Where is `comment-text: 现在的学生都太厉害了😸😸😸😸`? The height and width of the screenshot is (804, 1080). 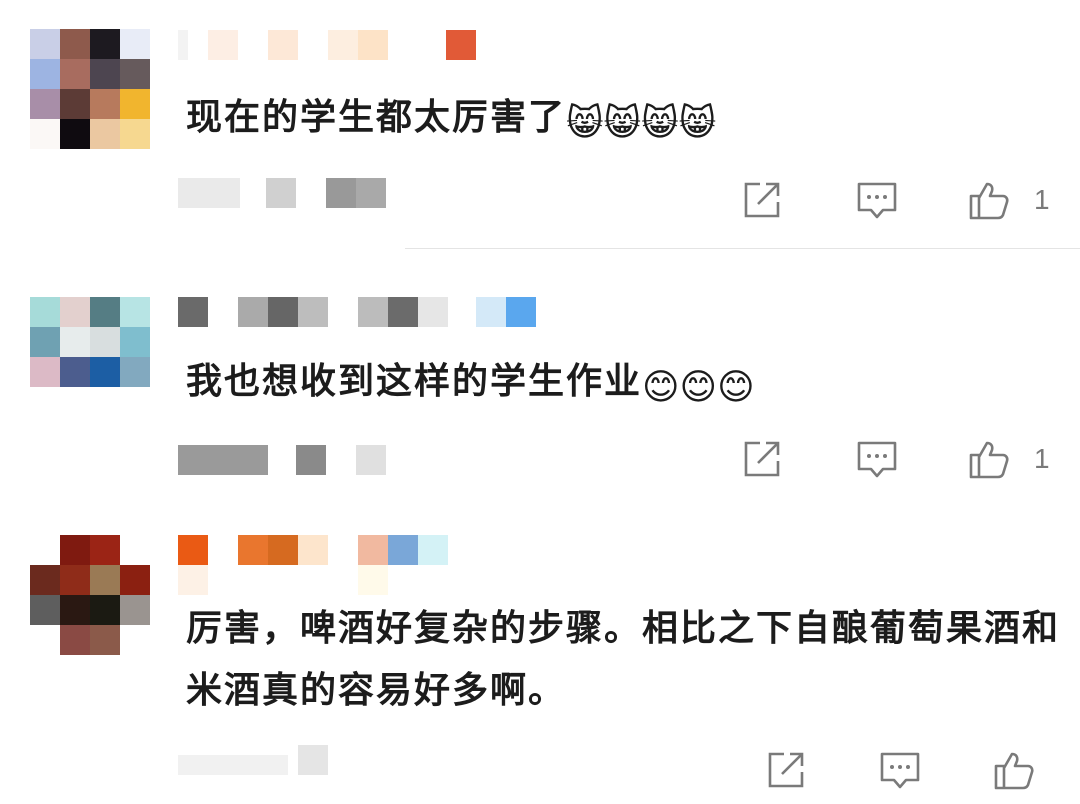 comment-text: 现在的学生都太厉害了😸😸😸😸 is located at coordinates (626, 121).